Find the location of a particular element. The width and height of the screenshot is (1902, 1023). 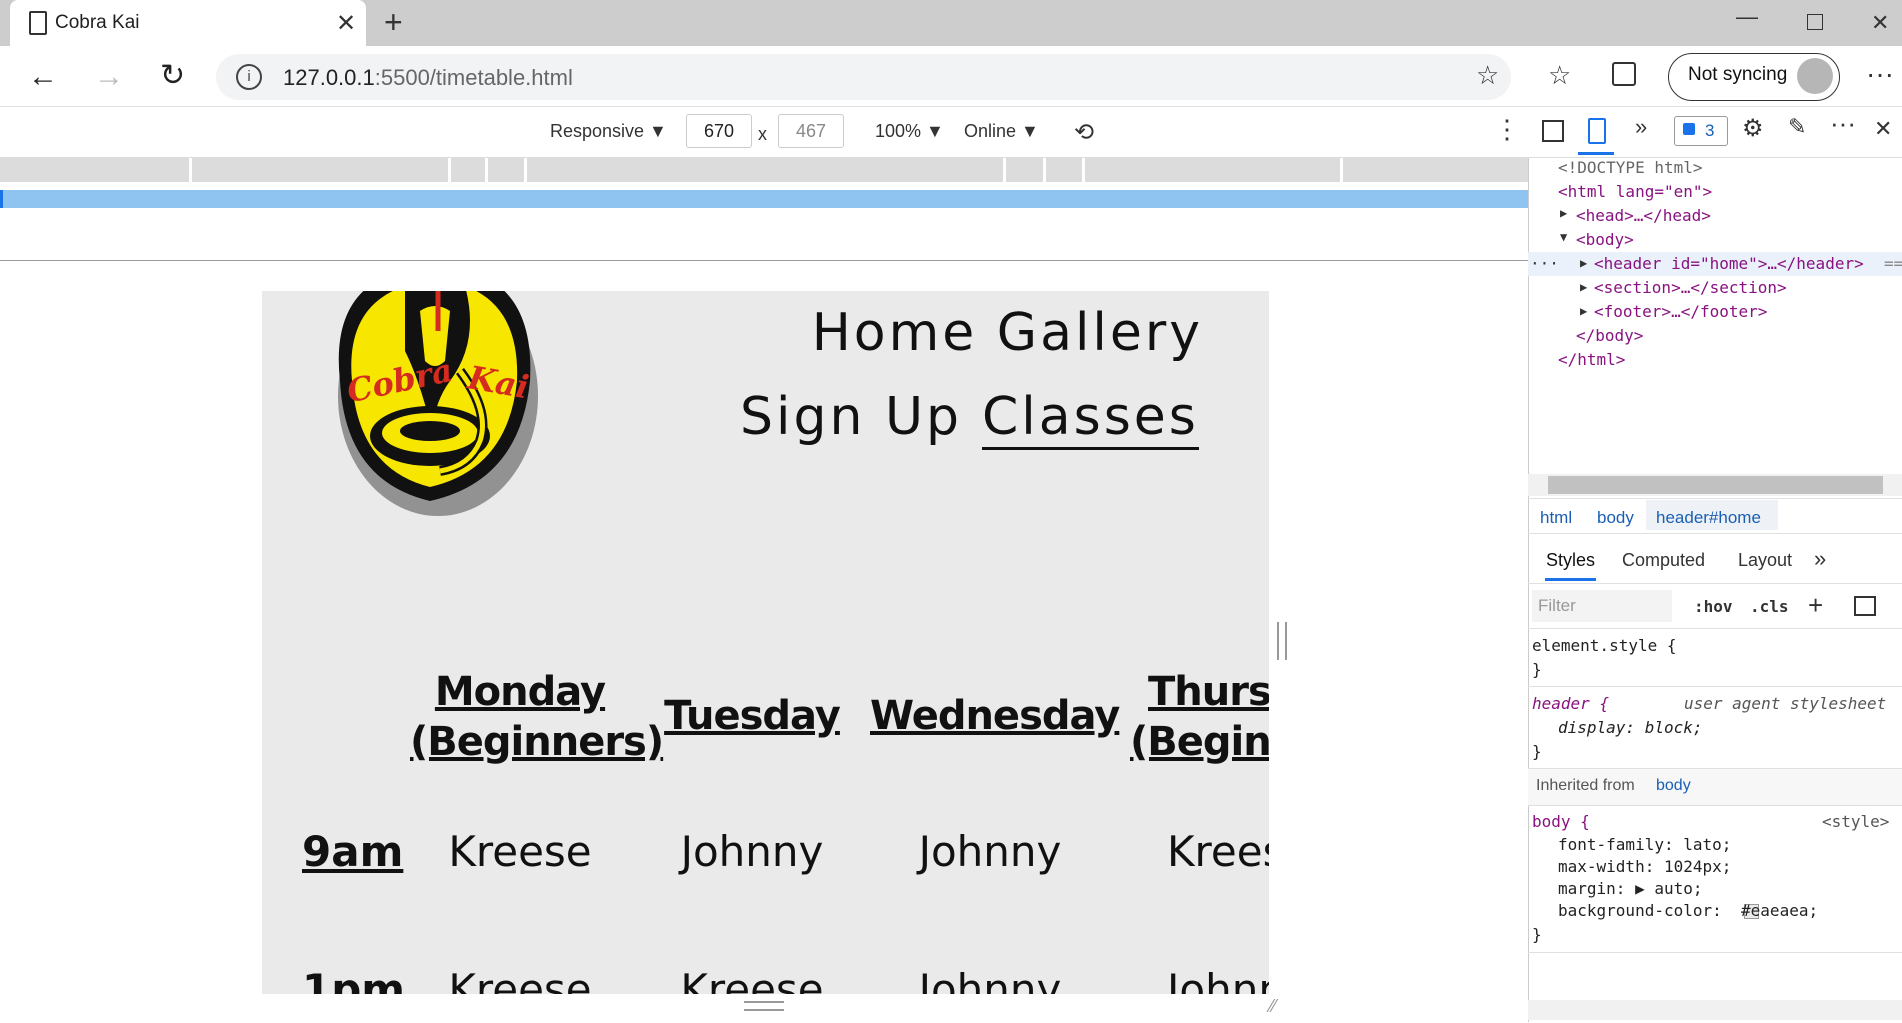

zoom-select: 100% ▼ is located at coordinates (909, 131).